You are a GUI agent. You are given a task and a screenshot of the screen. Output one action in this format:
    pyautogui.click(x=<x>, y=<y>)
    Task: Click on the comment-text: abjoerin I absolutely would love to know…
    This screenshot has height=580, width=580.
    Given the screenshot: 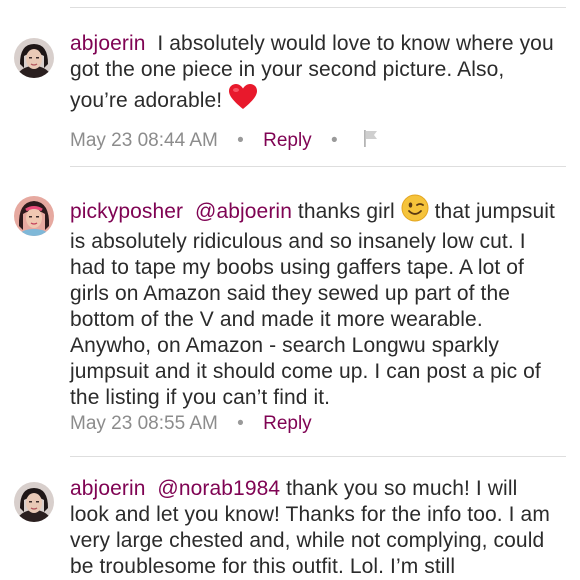 What is the action you would take?
    pyautogui.click(x=316, y=74)
    